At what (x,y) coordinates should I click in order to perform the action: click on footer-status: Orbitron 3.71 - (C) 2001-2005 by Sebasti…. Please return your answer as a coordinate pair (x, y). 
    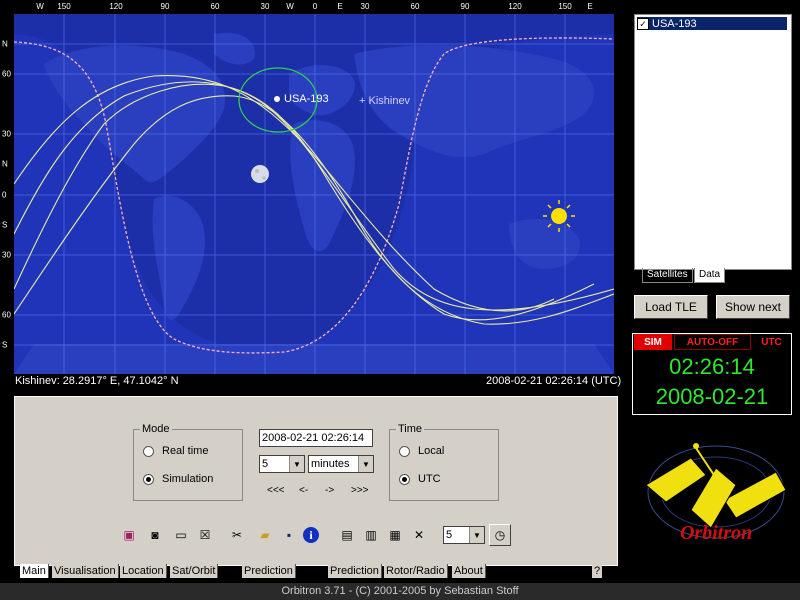
    Looking at the image, I should click on (400, 591).